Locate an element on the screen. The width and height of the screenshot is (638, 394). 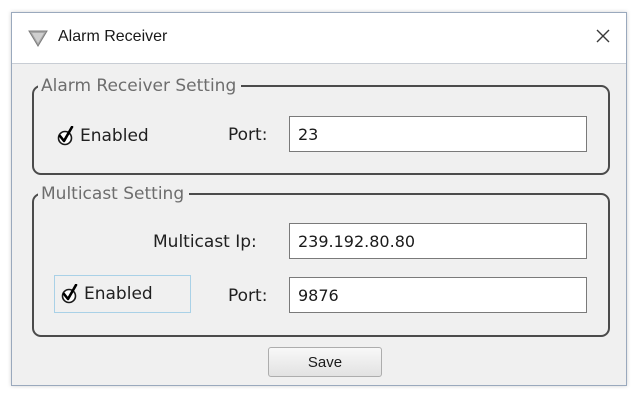
close-icon is located at coordinates (603, 38).